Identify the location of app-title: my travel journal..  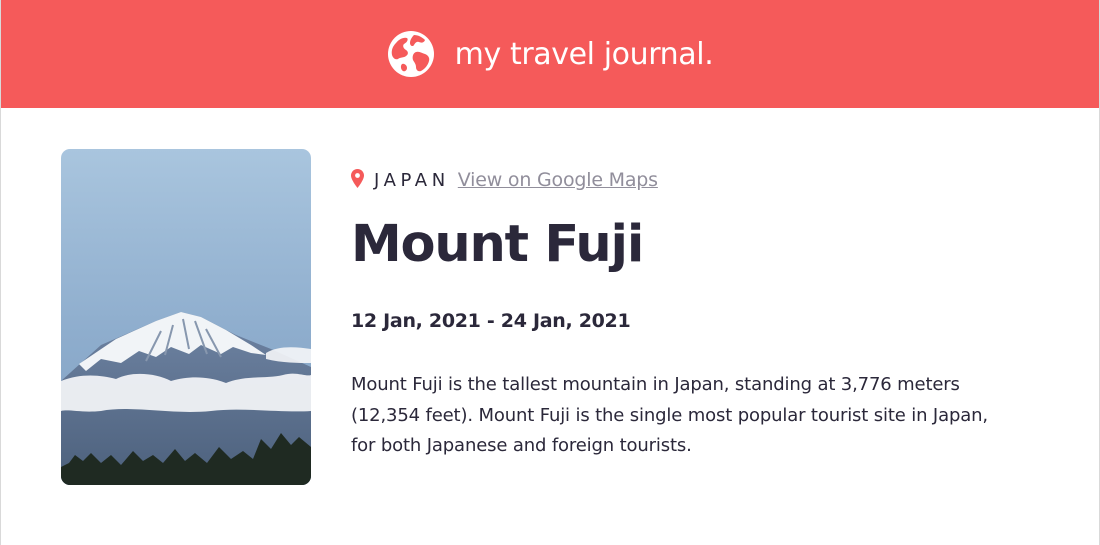
(584, 54).